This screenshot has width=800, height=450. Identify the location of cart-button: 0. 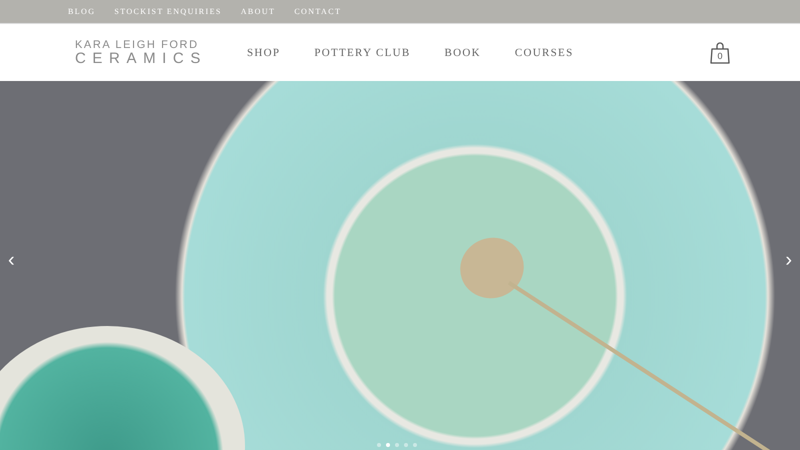
(720, 52).